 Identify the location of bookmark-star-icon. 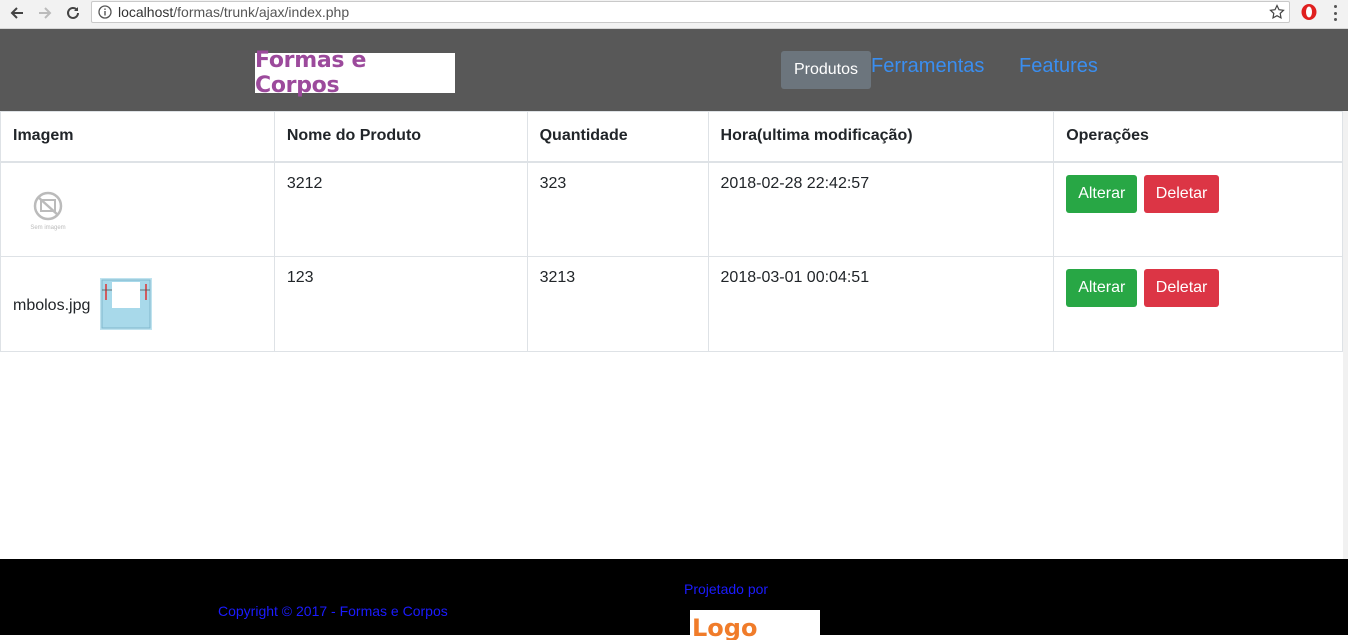
(1277, 12).